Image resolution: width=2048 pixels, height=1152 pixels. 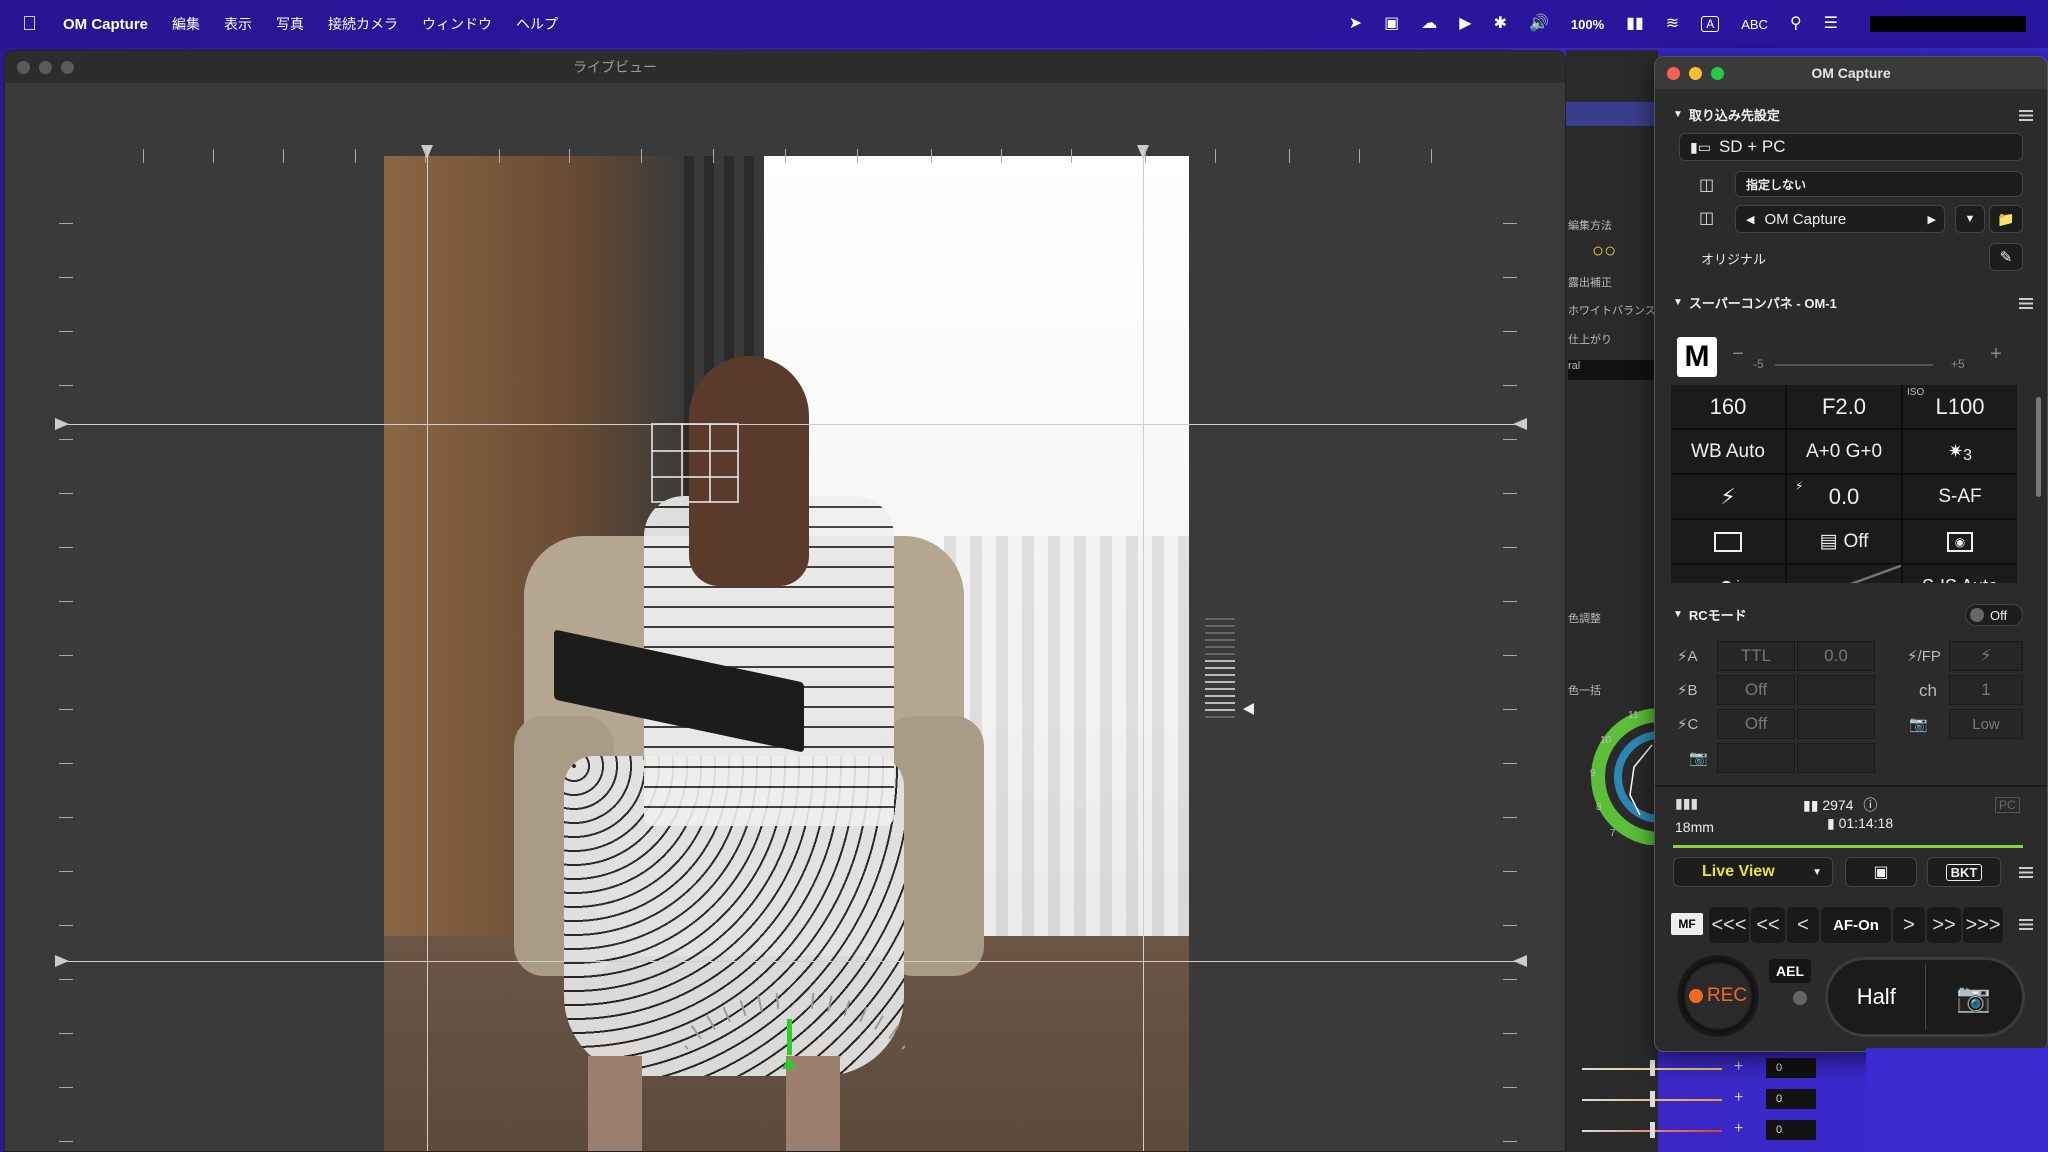 I want to click on rc-mode-header: ▼ RCモード, so click(x=1710, y=614).